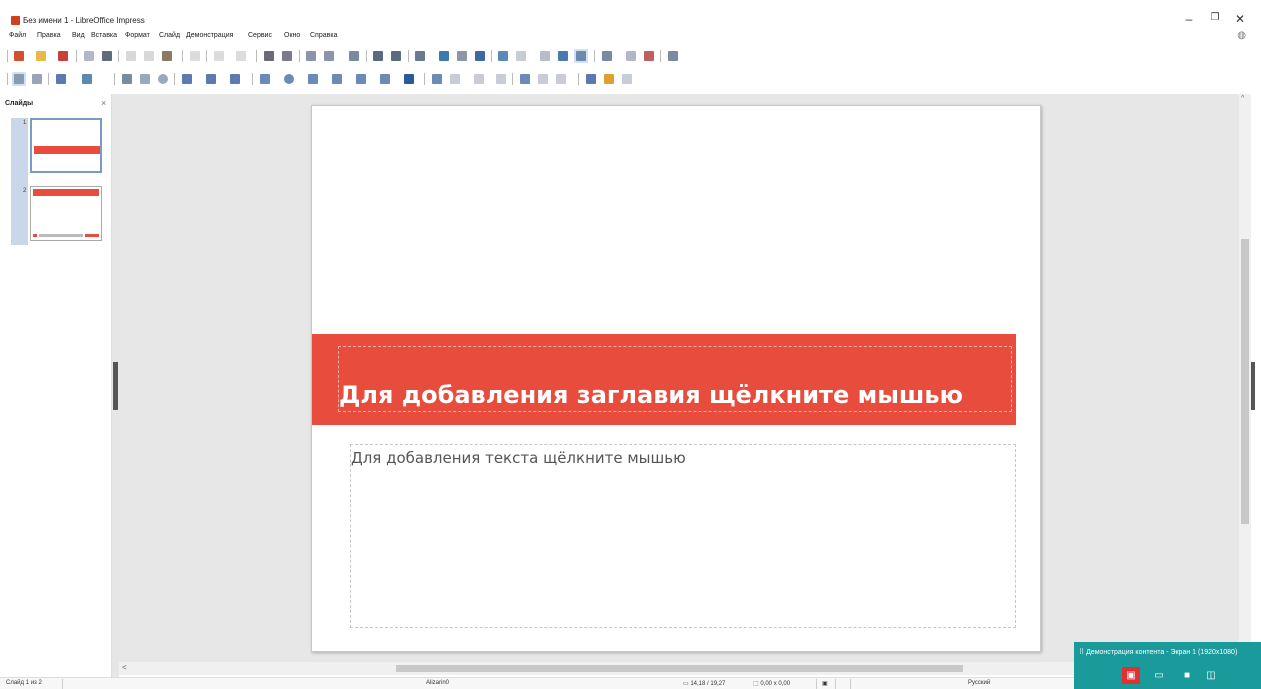 This screenshot has width=1261, height=689. Describe the element at coordinates (521, 56) in the screenshot. I see `special-character-button` at that location.